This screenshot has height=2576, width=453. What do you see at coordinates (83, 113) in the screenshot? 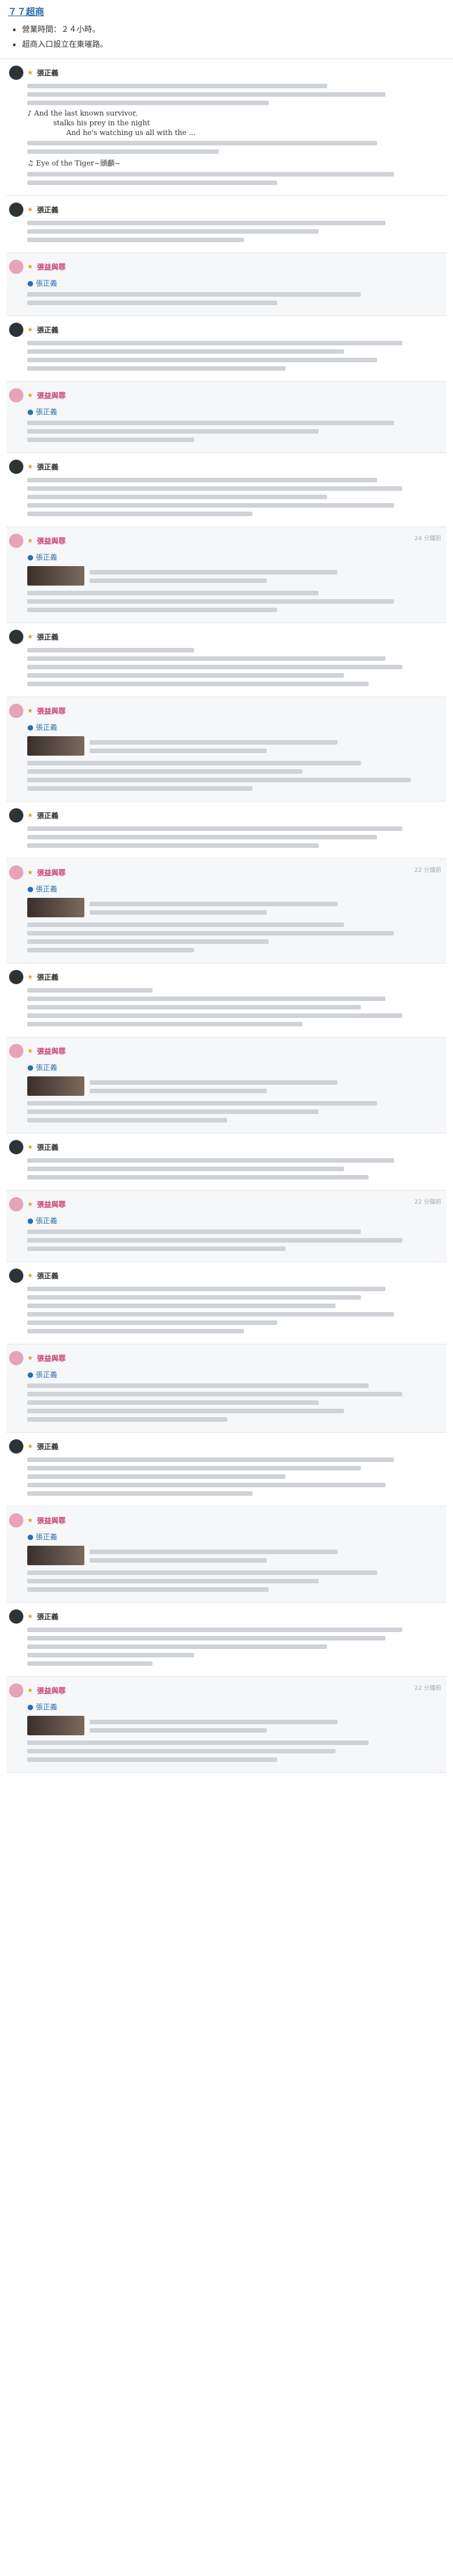
I see `poem-line: ♪ And the last known survivor,` at bounding box center [83, 113].